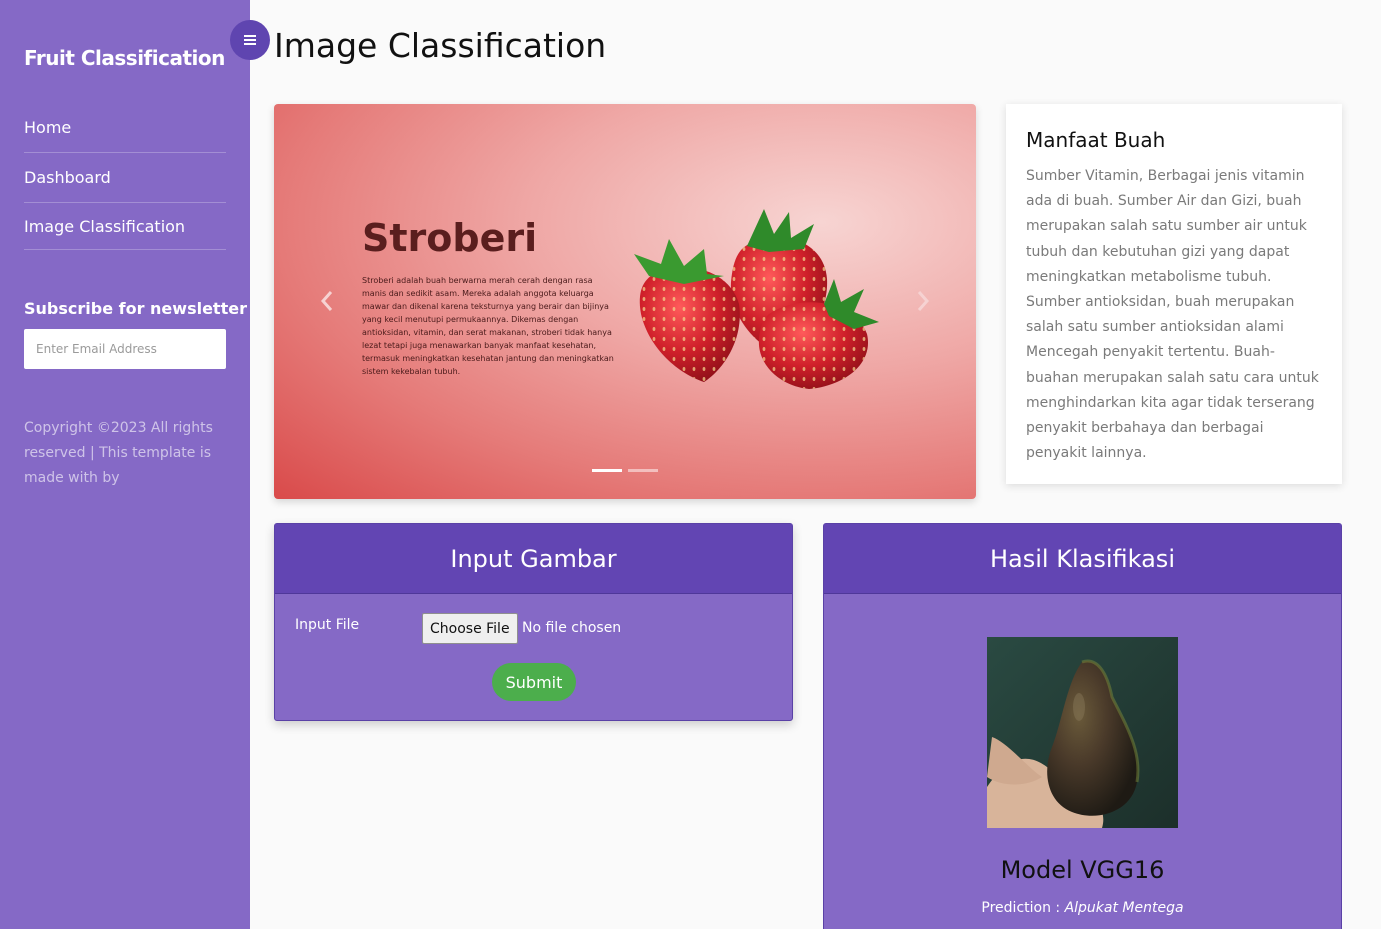 The image size is (1381, 929). I want to click on chevron-right-icon, so click(923, 301).